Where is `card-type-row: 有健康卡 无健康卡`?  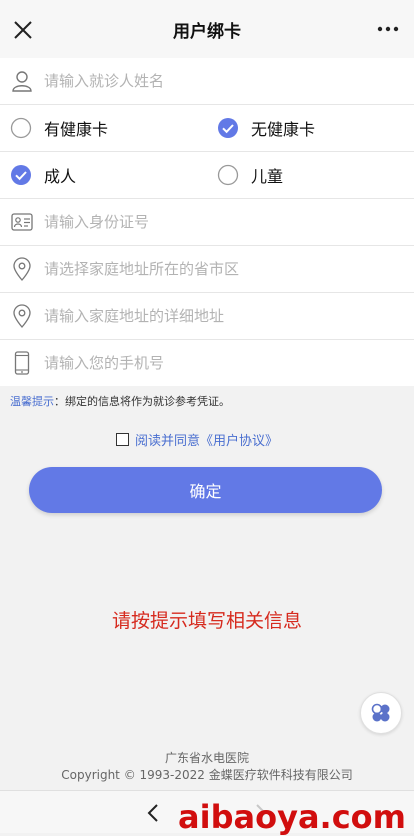
card-type-row: 有健康卡 无健康卡 is located at coordinates (207, 128).